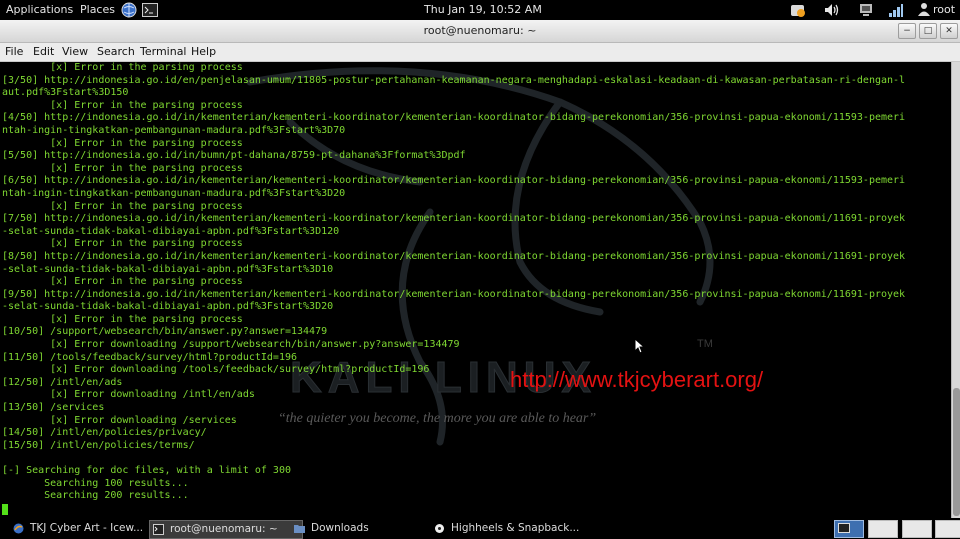 Image resolution: width=960 pixels, height=539 pixels. Describe the element at coordinates (956, 452) in the screenshot. I see `scrollbar-thumb` at that location.